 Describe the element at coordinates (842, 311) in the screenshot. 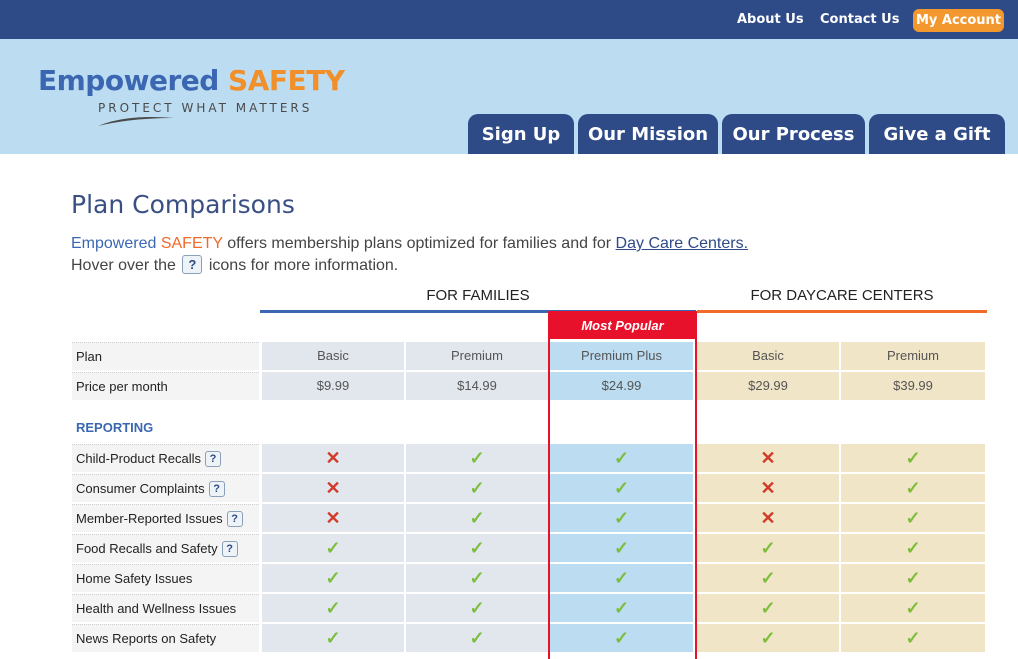

I see `daycare-divider` at that location.